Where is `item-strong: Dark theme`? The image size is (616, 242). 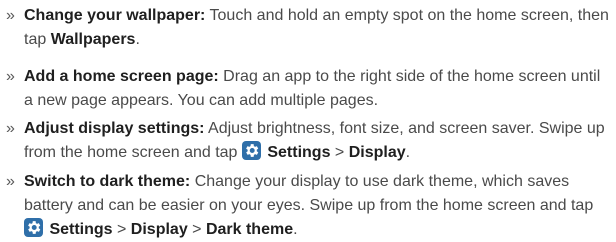 item-strong: Dark theme is located at coordinates (249, 229).